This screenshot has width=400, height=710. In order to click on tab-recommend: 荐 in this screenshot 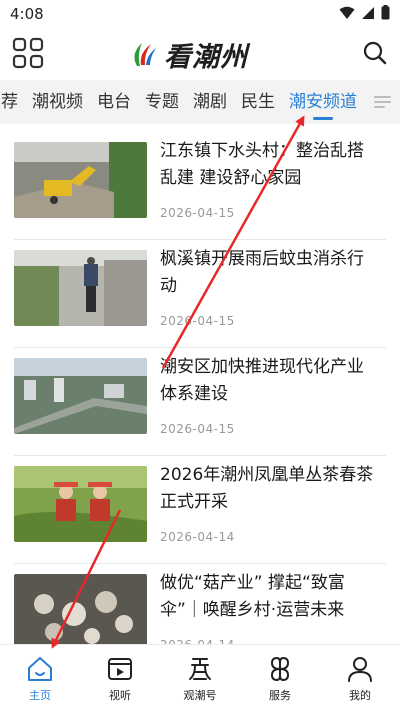, I will do `click(12, 102)`.